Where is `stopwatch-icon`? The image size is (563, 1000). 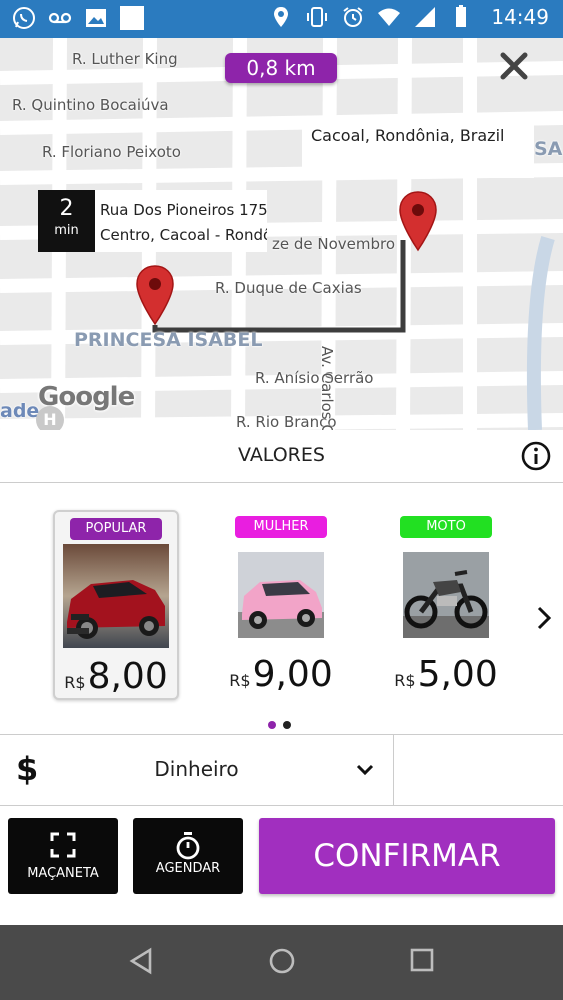 stopwatch-icon is located at coordinates (188, 846).